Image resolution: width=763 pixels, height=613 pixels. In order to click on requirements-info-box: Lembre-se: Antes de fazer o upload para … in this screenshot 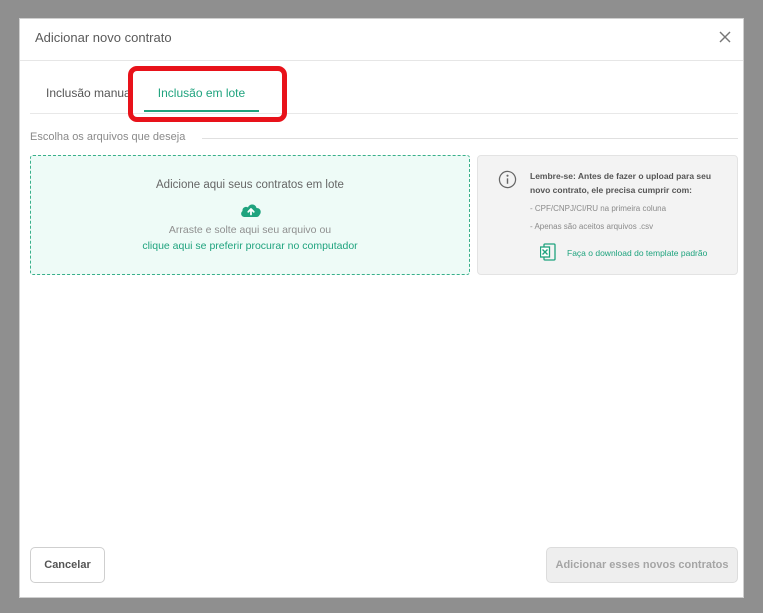, I will do `click(607, 215)`.